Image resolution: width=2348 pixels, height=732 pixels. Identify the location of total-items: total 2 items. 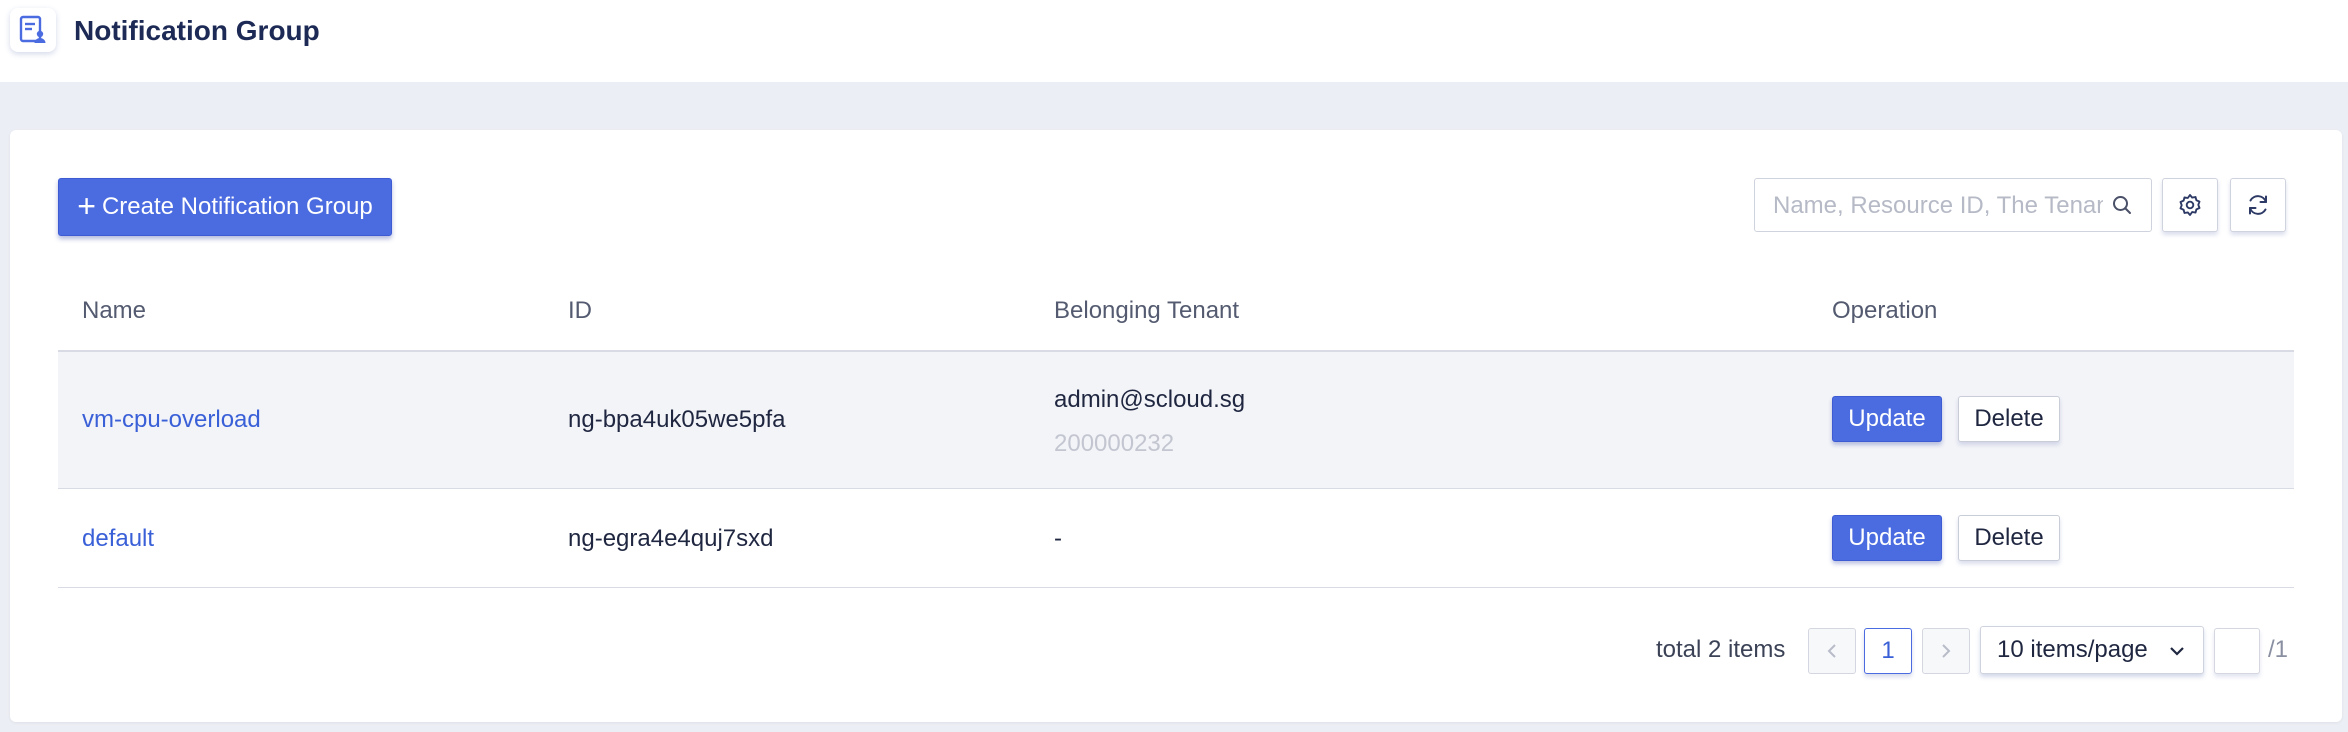
(1721, 649).